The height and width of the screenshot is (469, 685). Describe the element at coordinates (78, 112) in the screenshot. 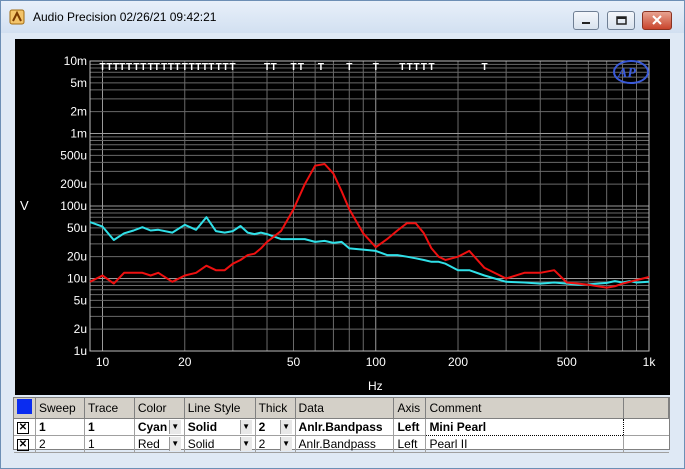

I see `y-tick-label: 2m` at that location.